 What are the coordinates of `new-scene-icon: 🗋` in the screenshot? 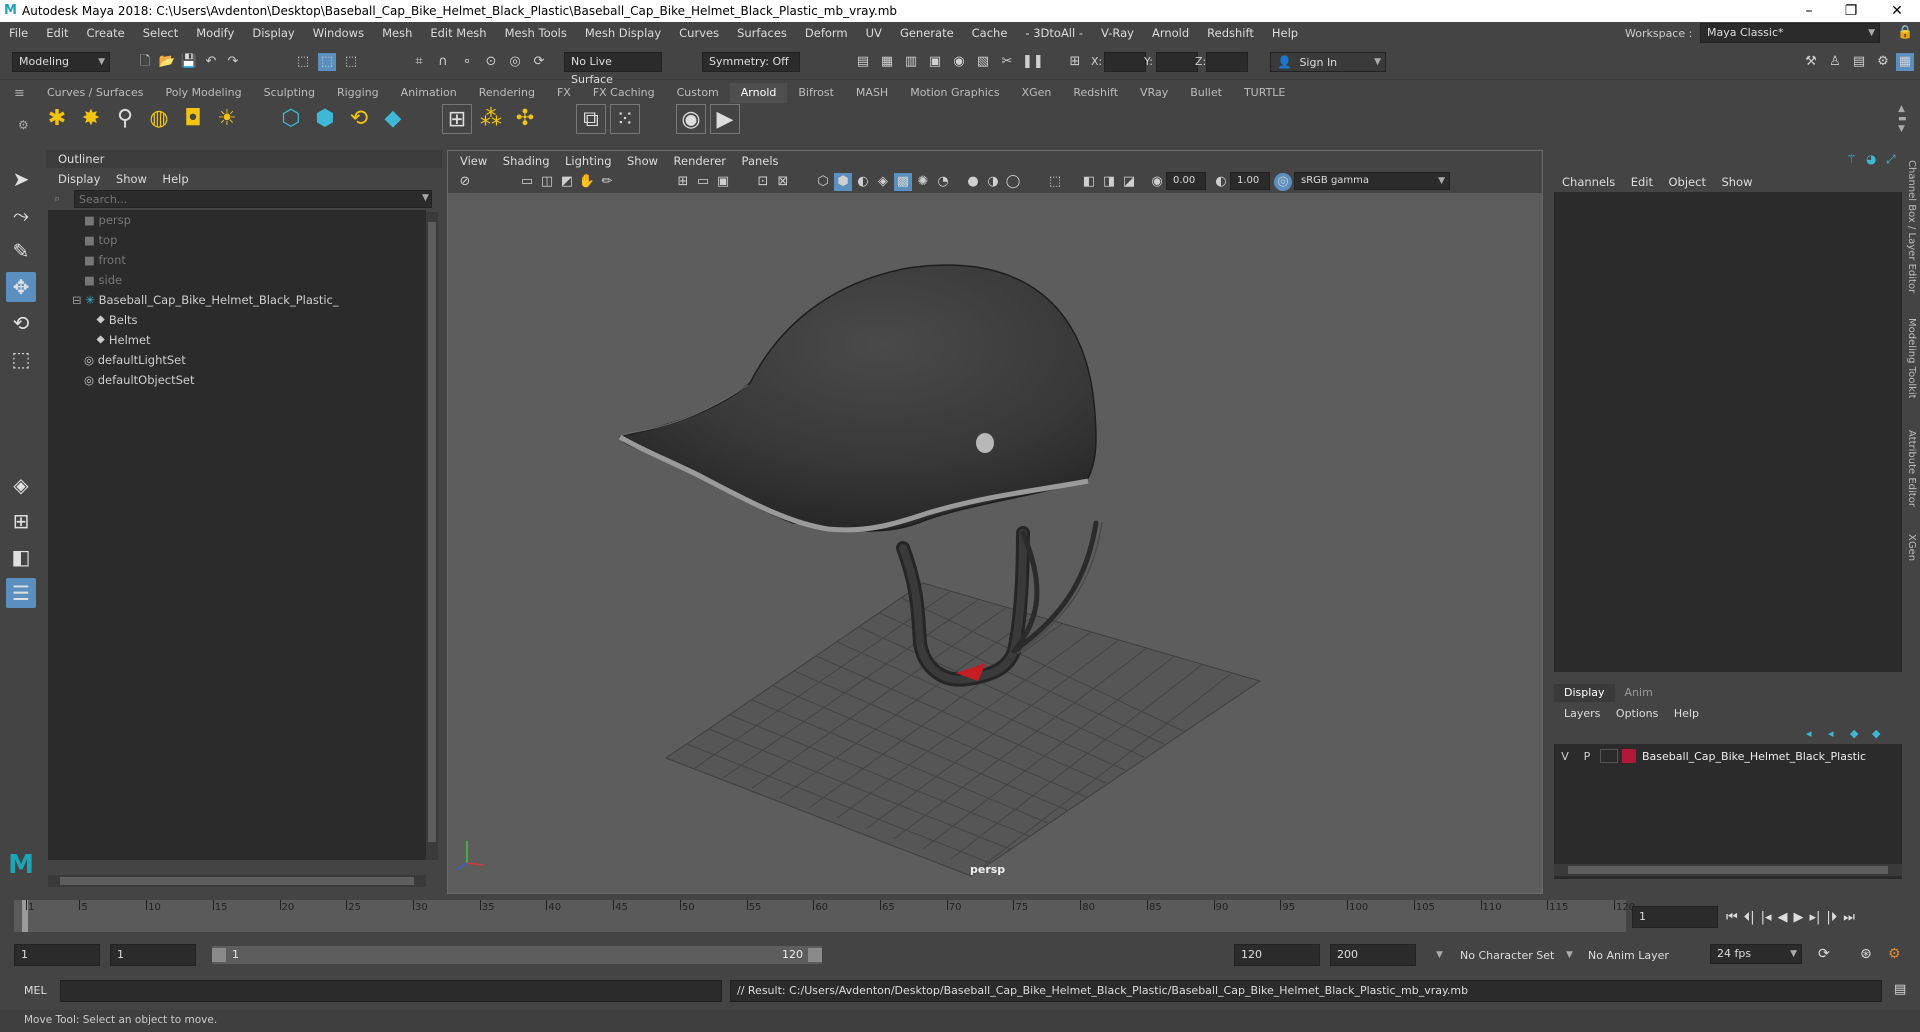 It's located at (145, 62).